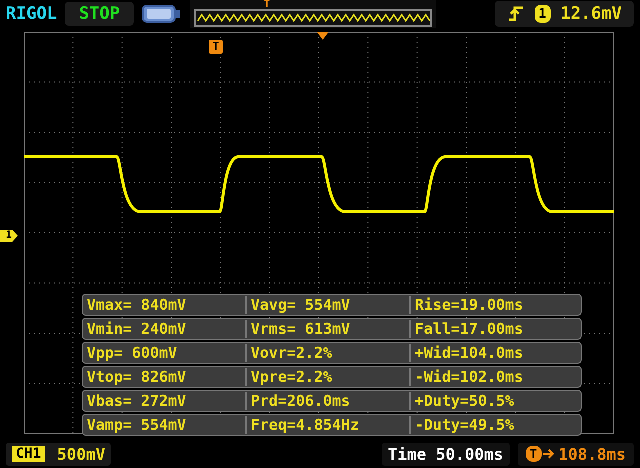 This screenshot has width=640, height=468. Describe the element at coordinates (9, 236) in the screenshot. I see `channel-marker: 1` at that location.